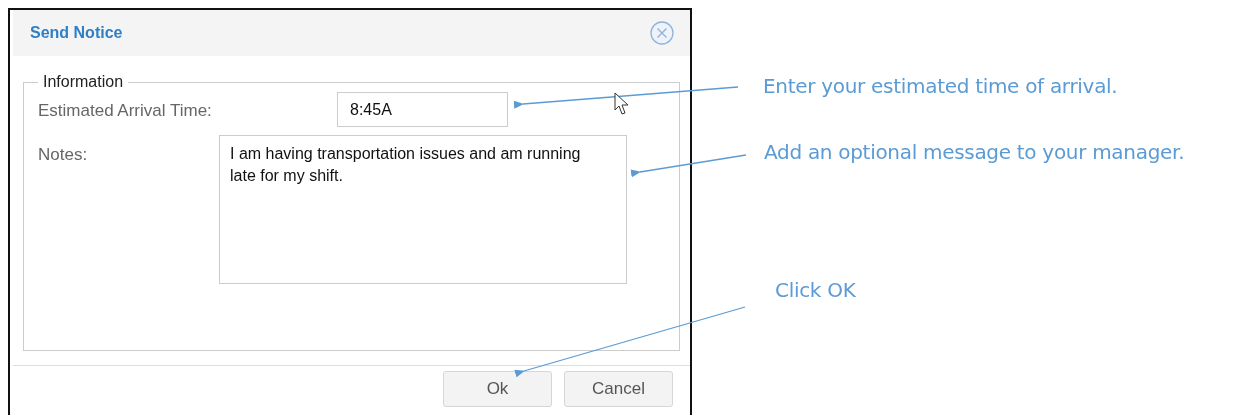 The image size is (1235, 415). What do you see at coordinates (940, 86) in the screenshot?
I see `callout-text: Enter your estimated time of arrival.` at bounding box center [940, 86].